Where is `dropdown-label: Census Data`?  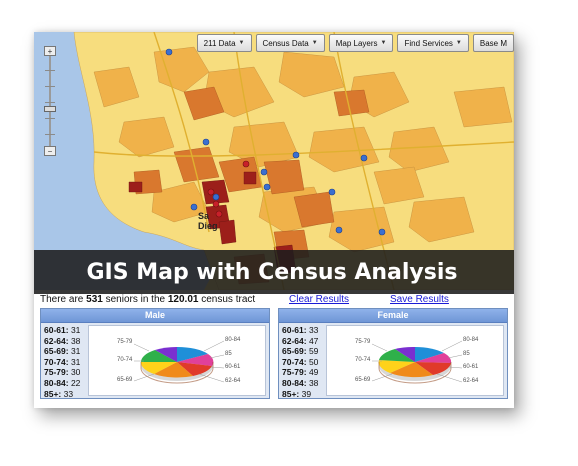
dropdown-label: Census Data is located at coordinates (285, 43).